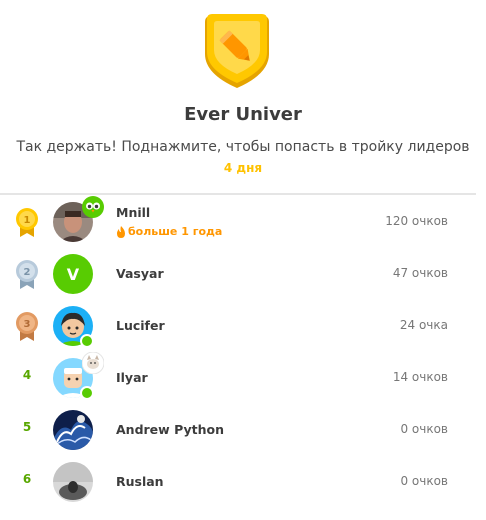 The height and width of the screenshot is (520, 486). I want to click on streak-text: больше 1 года, so click(175, 231).